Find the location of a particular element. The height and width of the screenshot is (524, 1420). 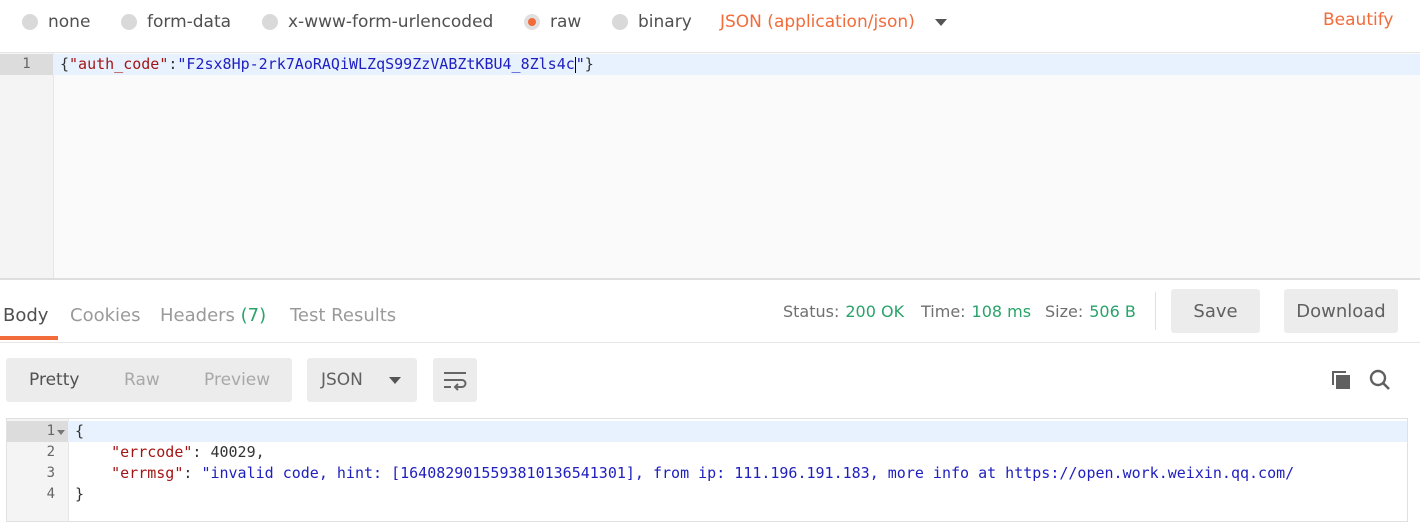

editor-gutter is located at coordinates (27, 166).